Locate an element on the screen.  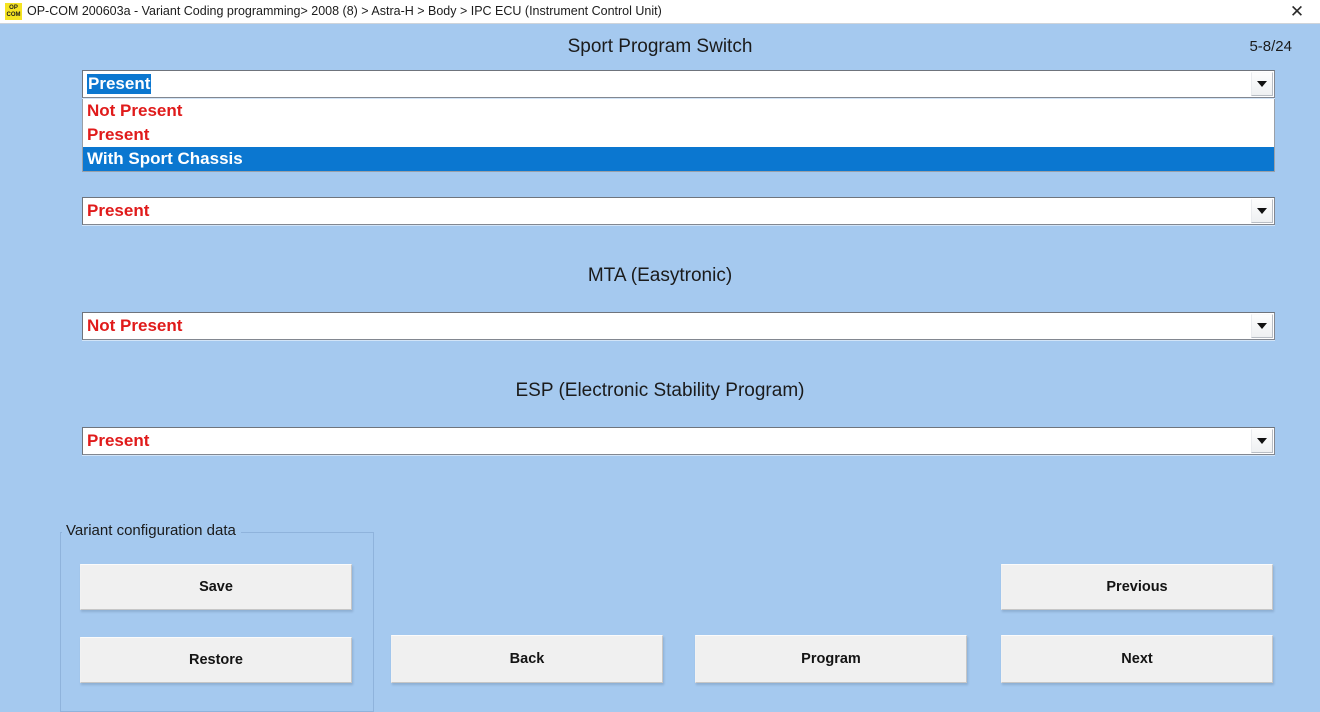
combo-mta: Not Present is located at coordinates (678, 326).